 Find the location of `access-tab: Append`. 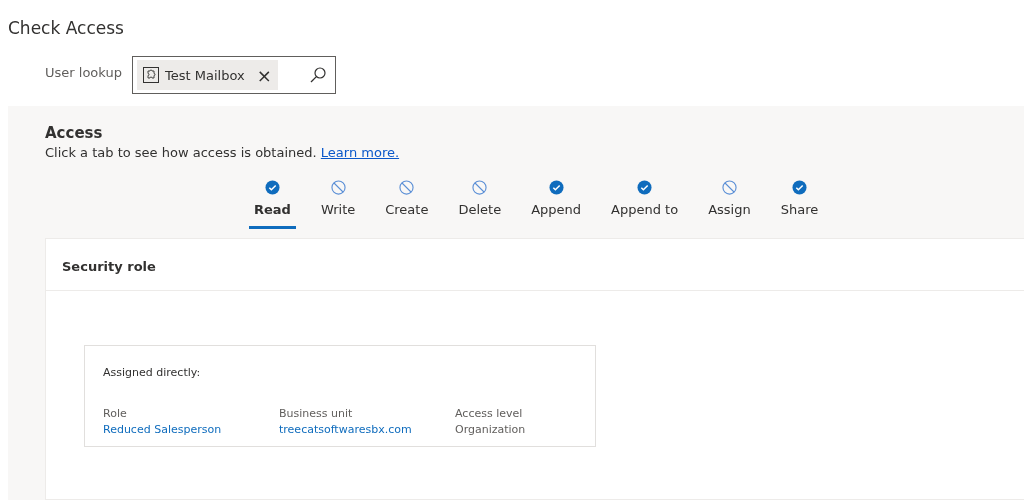

access-tab: Append is located at coordinates (556, 204).